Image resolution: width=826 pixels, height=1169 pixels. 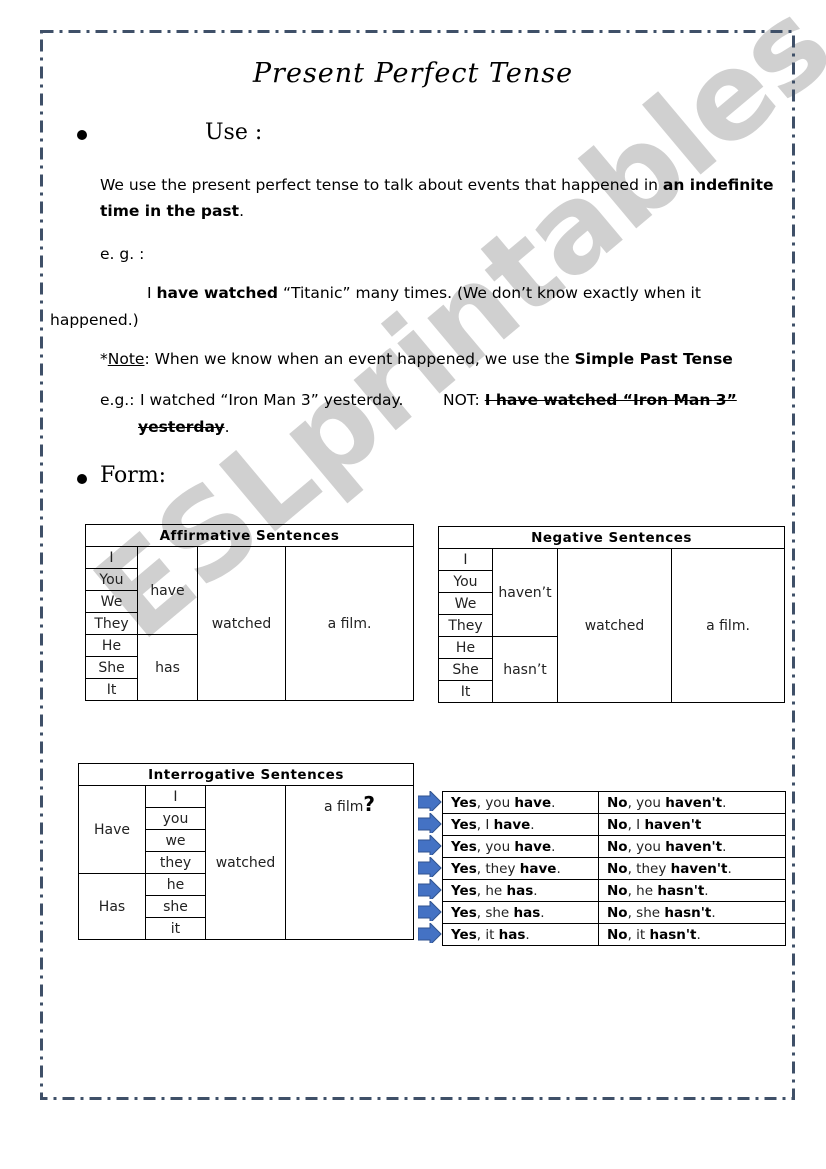 What do you see at coordinates (464, 400) in the screenshot?
I see `not-label: NOT:` at bounding box center [464, 400].